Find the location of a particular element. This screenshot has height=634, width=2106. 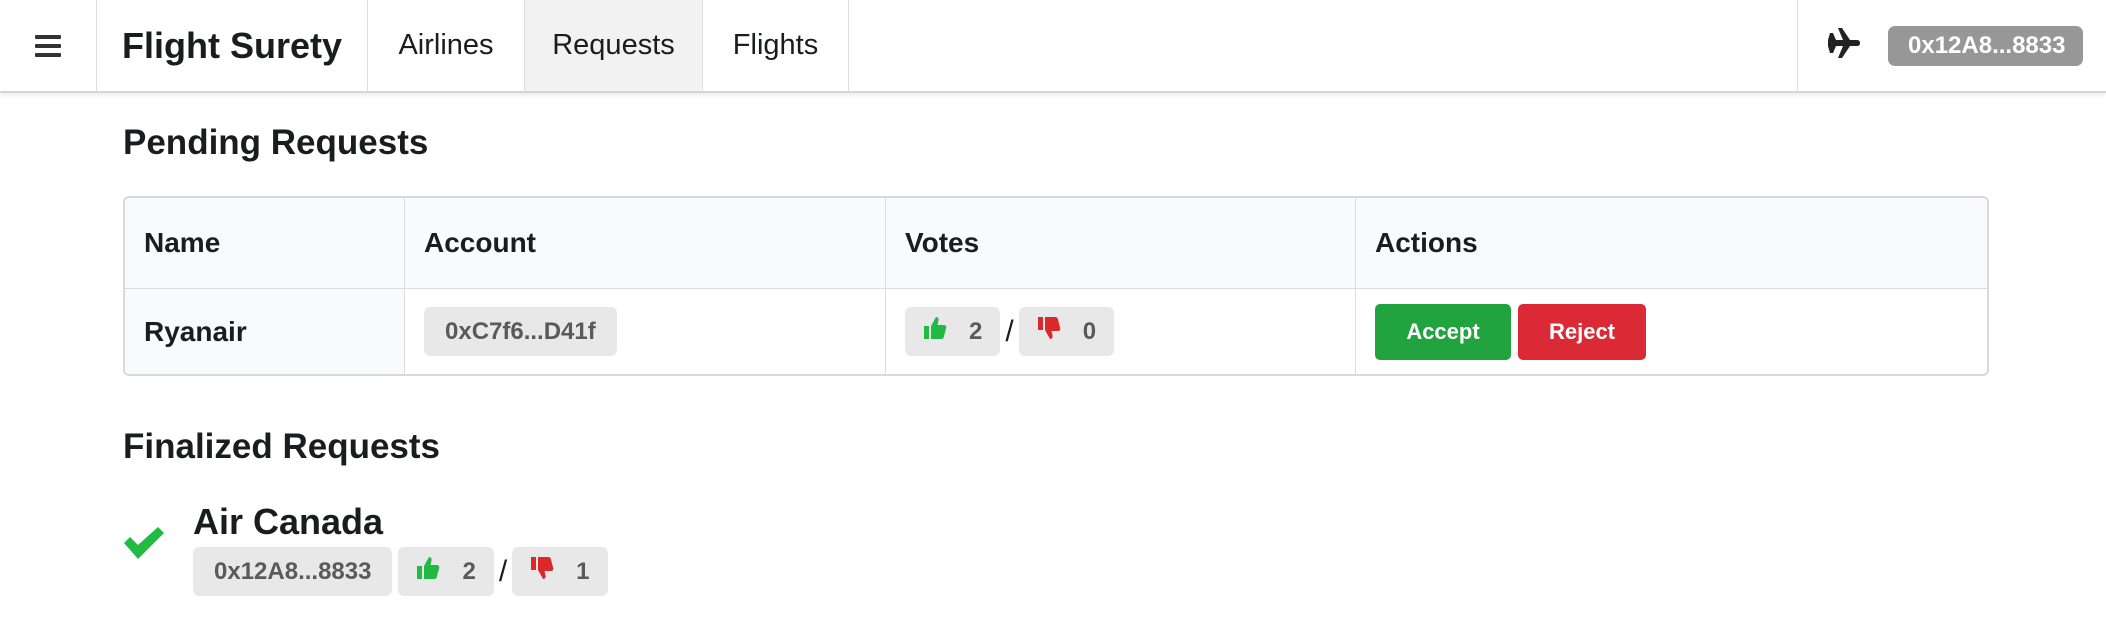

account-area: 0x12A8...8833 is located at coordinates (1951, 45).